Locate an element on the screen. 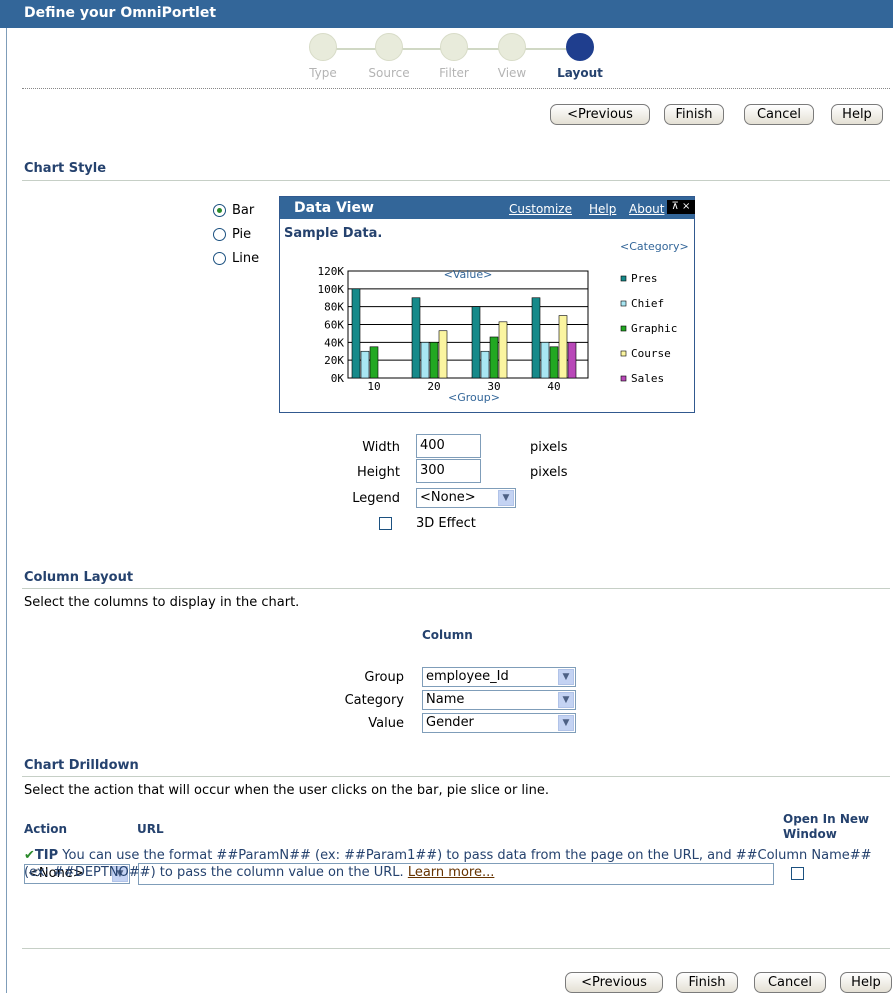  legend-label: Legend is located at coordinates (376, 498).